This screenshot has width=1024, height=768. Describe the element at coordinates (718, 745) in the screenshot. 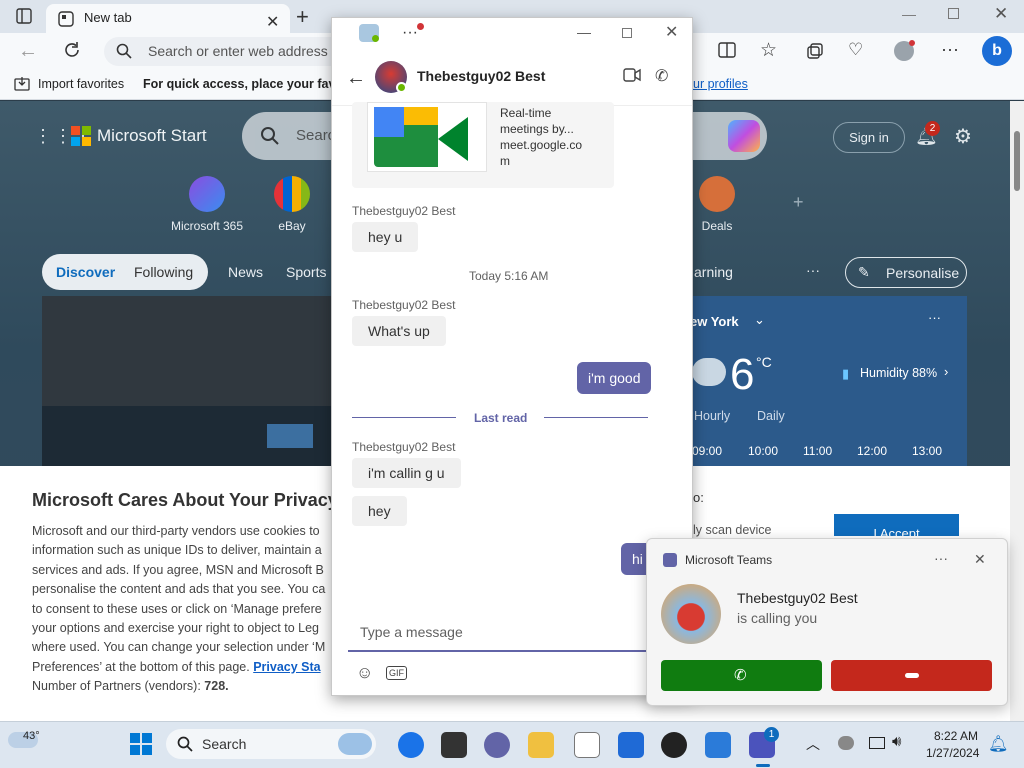

I see `photos-icon` at that location.